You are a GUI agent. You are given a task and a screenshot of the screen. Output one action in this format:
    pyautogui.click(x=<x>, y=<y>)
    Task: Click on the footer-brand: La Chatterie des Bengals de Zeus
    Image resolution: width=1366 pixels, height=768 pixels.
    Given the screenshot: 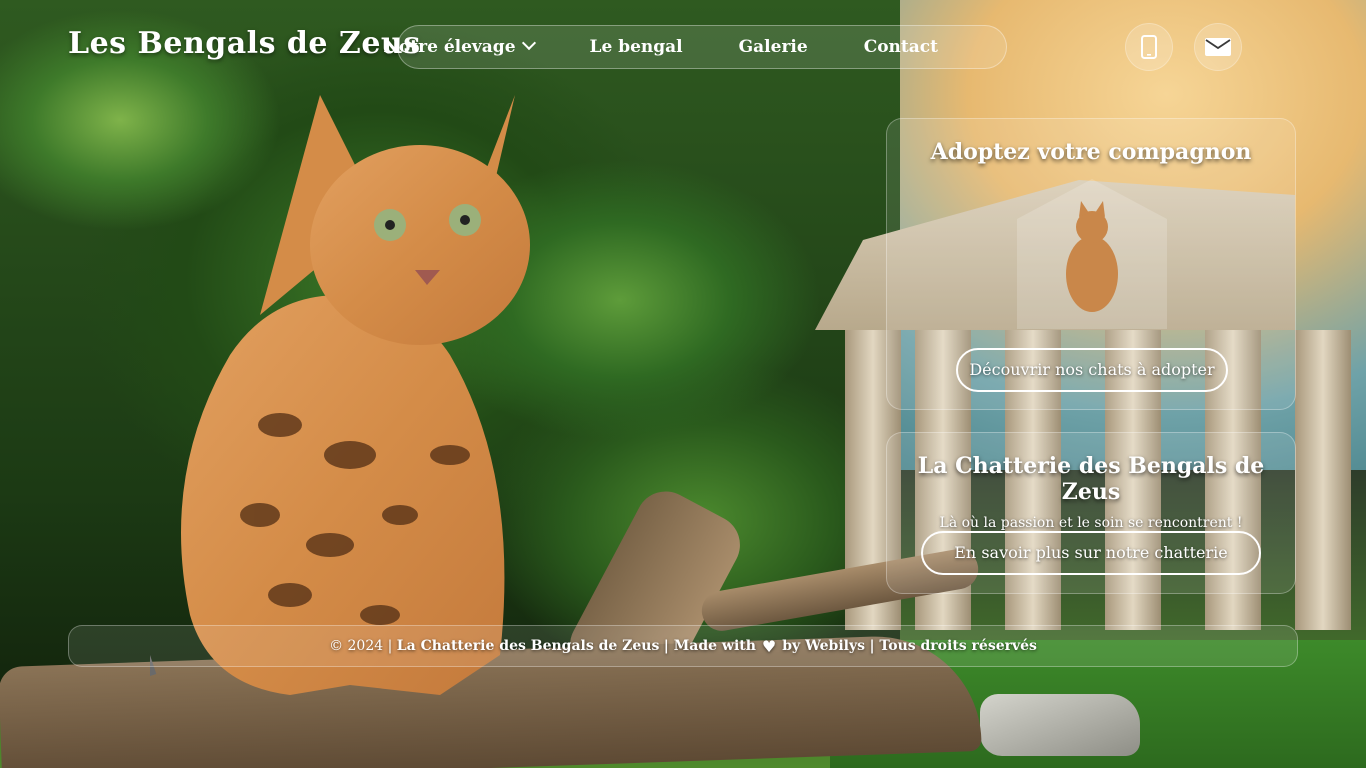 What is the action you would take?
    pyautogui.click(x=528, y=646)
    